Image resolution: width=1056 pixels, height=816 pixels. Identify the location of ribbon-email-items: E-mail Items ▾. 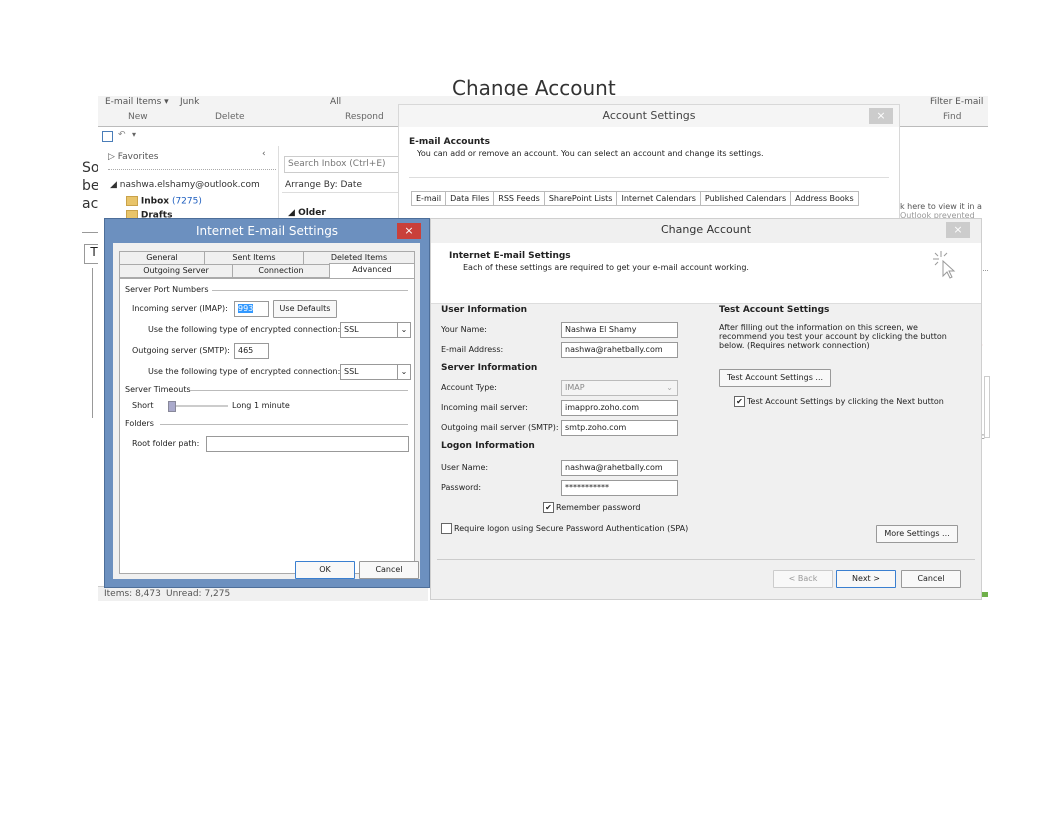
(137, 102).